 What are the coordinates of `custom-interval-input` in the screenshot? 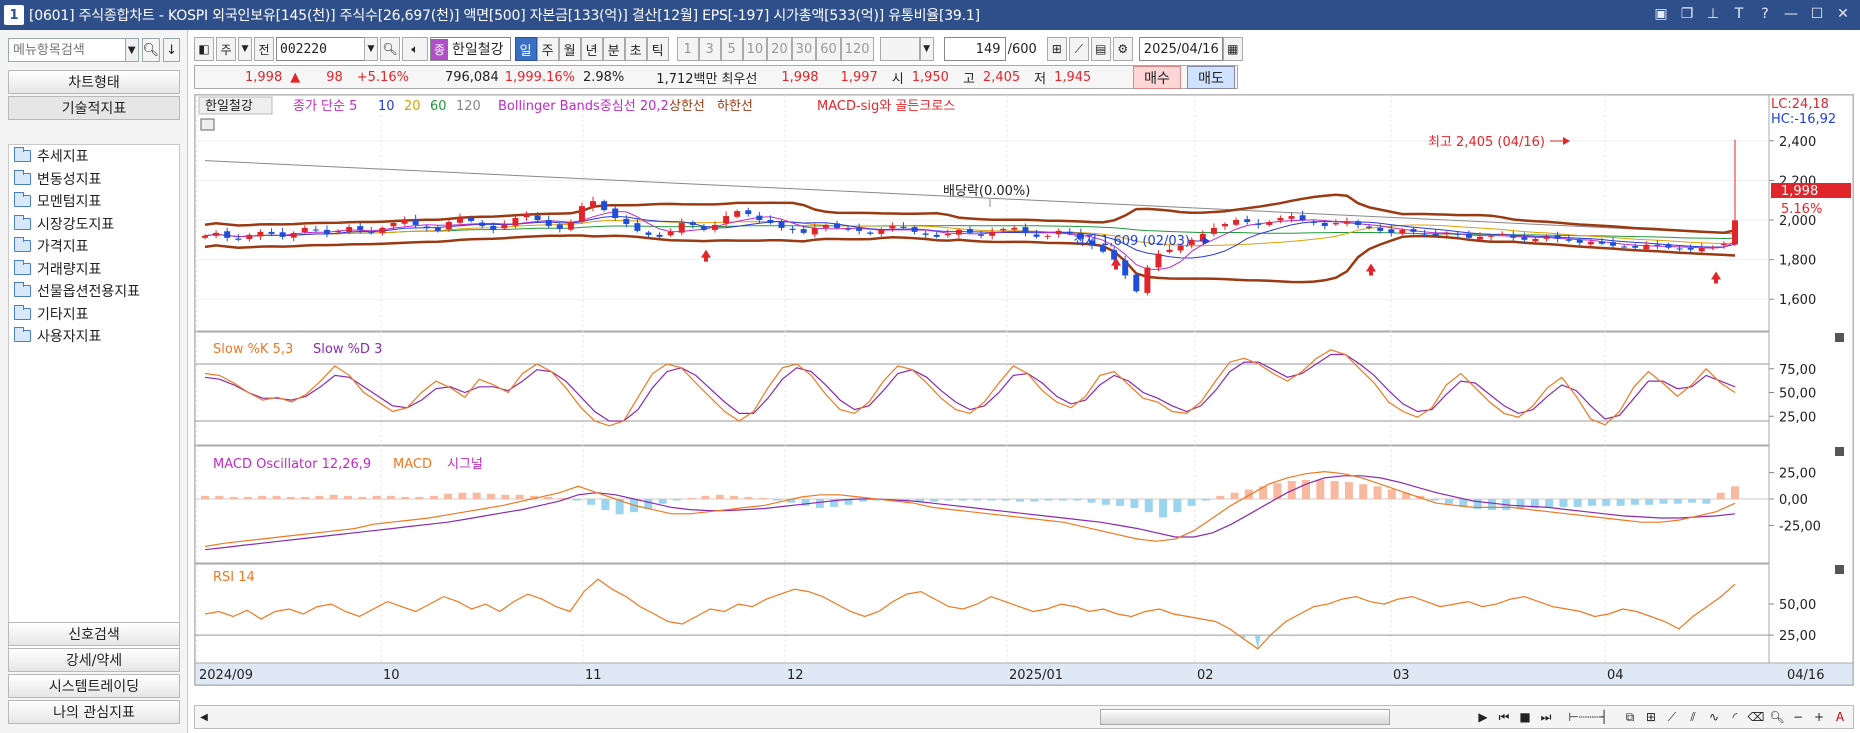 It's located at (899, 49).